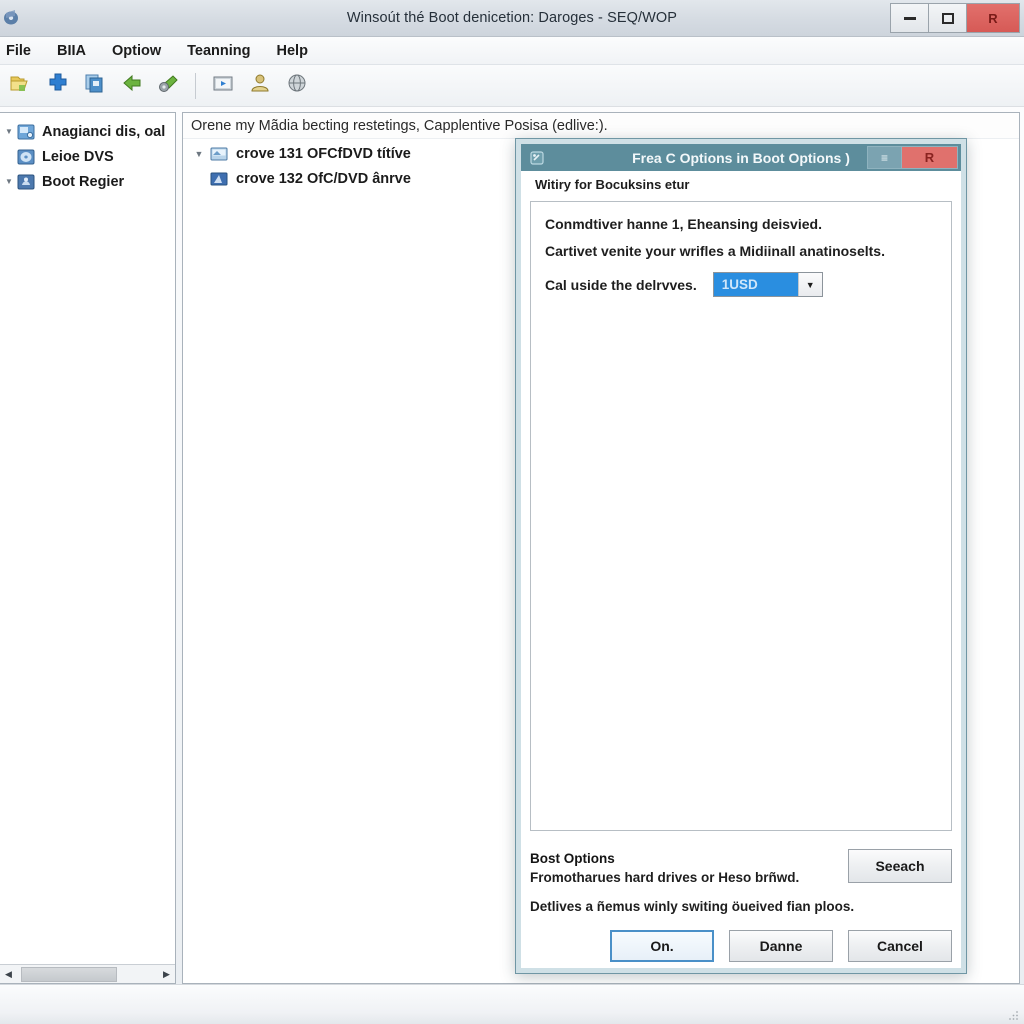 The width and height of the screenshot is (1024, 1024). What do you see at coordinates (83, 181) in the screenshot?
I see `sidebar-item-label: Boot Regier` at bounding box center [83, 181].